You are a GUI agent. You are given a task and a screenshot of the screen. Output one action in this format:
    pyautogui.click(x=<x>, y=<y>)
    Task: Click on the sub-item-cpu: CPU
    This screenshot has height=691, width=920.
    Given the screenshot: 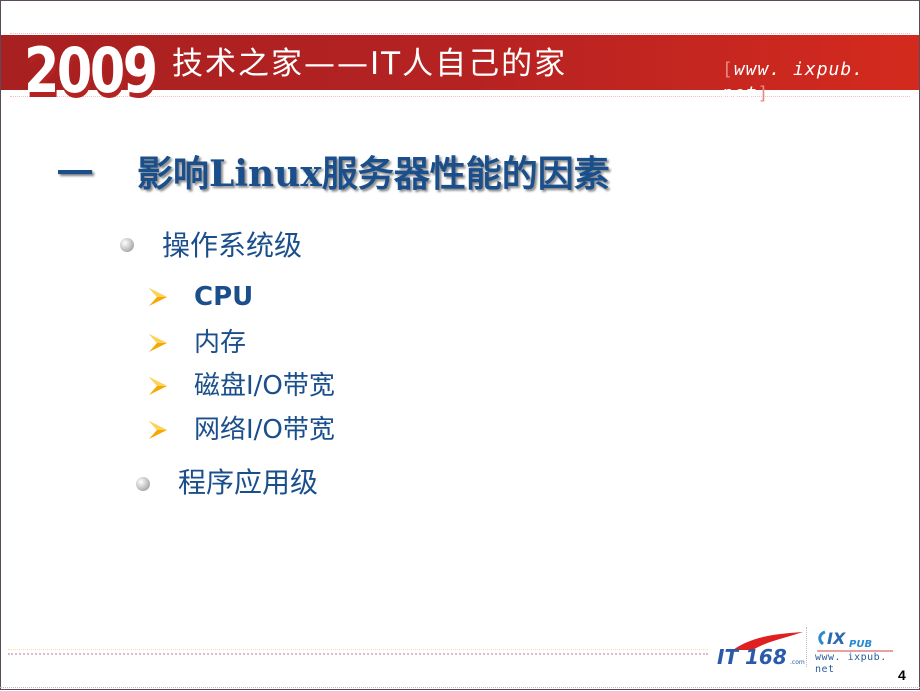 What is the action you would take?
    pyautogui.click(x=224, y=297)
    